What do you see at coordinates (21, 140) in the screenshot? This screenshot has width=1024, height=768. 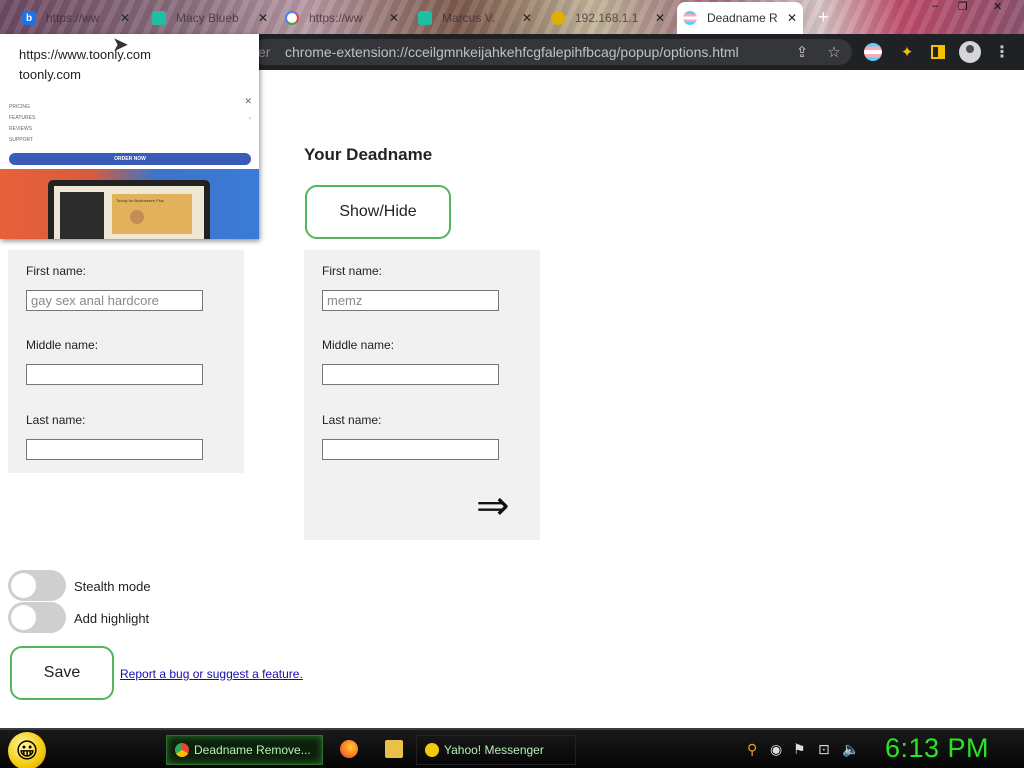 I see `thumbnail-menu-item: Support` at bounding box center [21, 140].